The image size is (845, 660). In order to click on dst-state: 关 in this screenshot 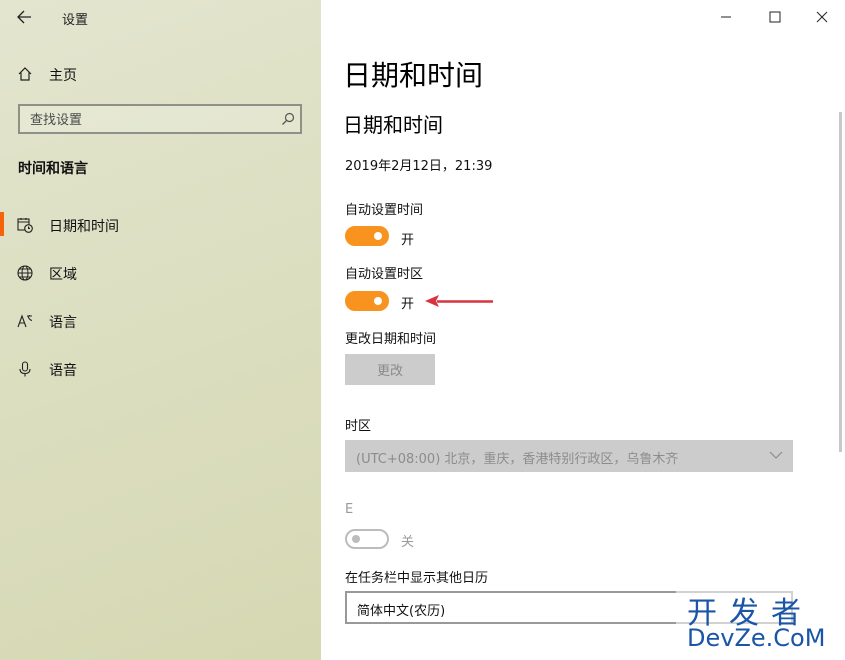, I will do `click(408, 542)`.